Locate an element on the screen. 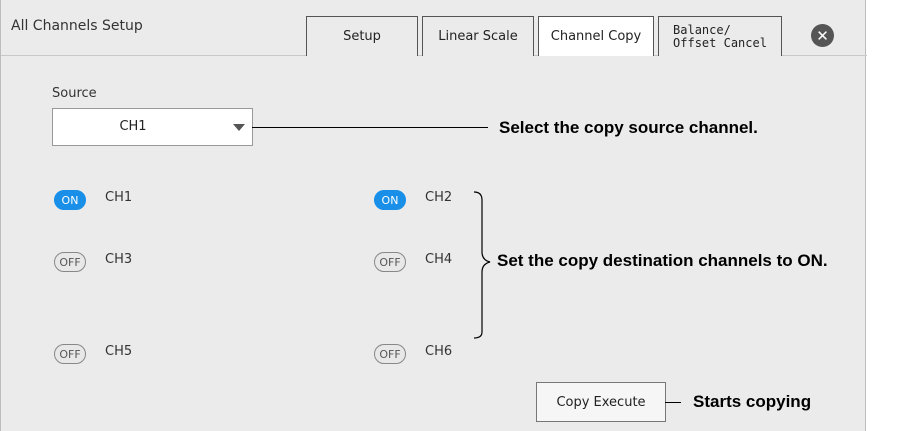  tab-balance-offset-cancel: Balance/ Offset Cancel is located at coordinates (720, 36).